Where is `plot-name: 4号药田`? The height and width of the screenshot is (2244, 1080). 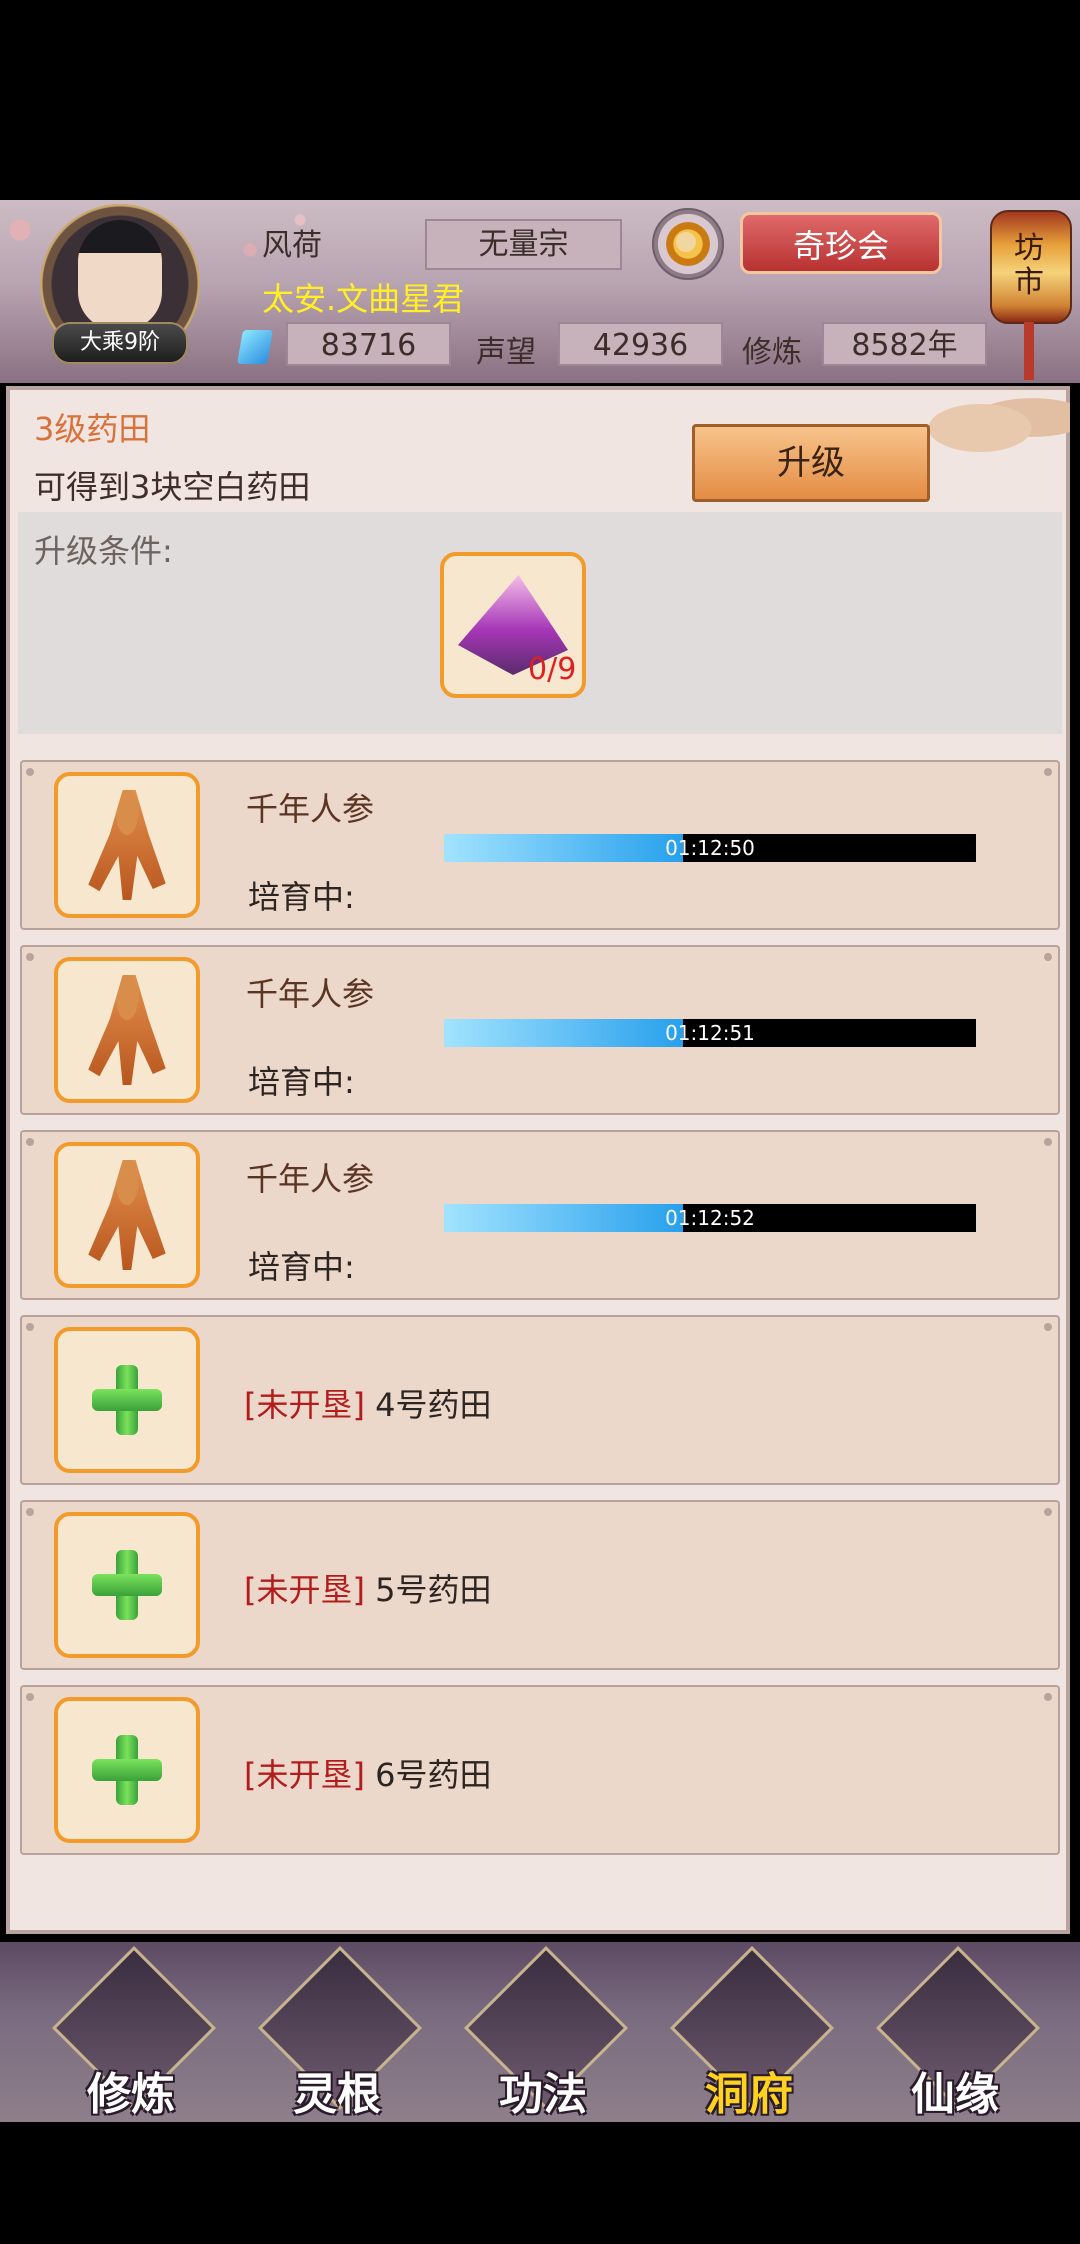
plot-name: 4号药田 is located at coordinates (433, 1405).